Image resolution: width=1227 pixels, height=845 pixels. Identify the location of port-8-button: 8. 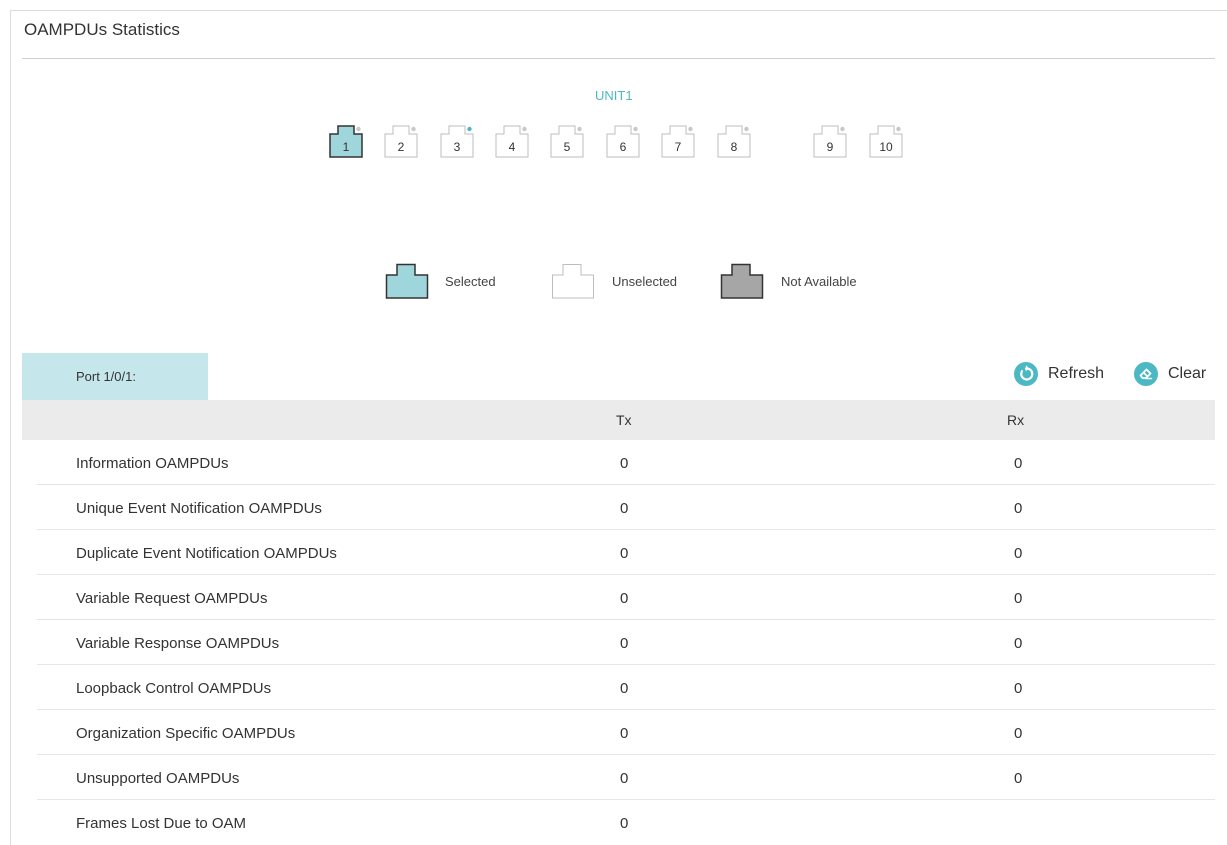
(734, 141).